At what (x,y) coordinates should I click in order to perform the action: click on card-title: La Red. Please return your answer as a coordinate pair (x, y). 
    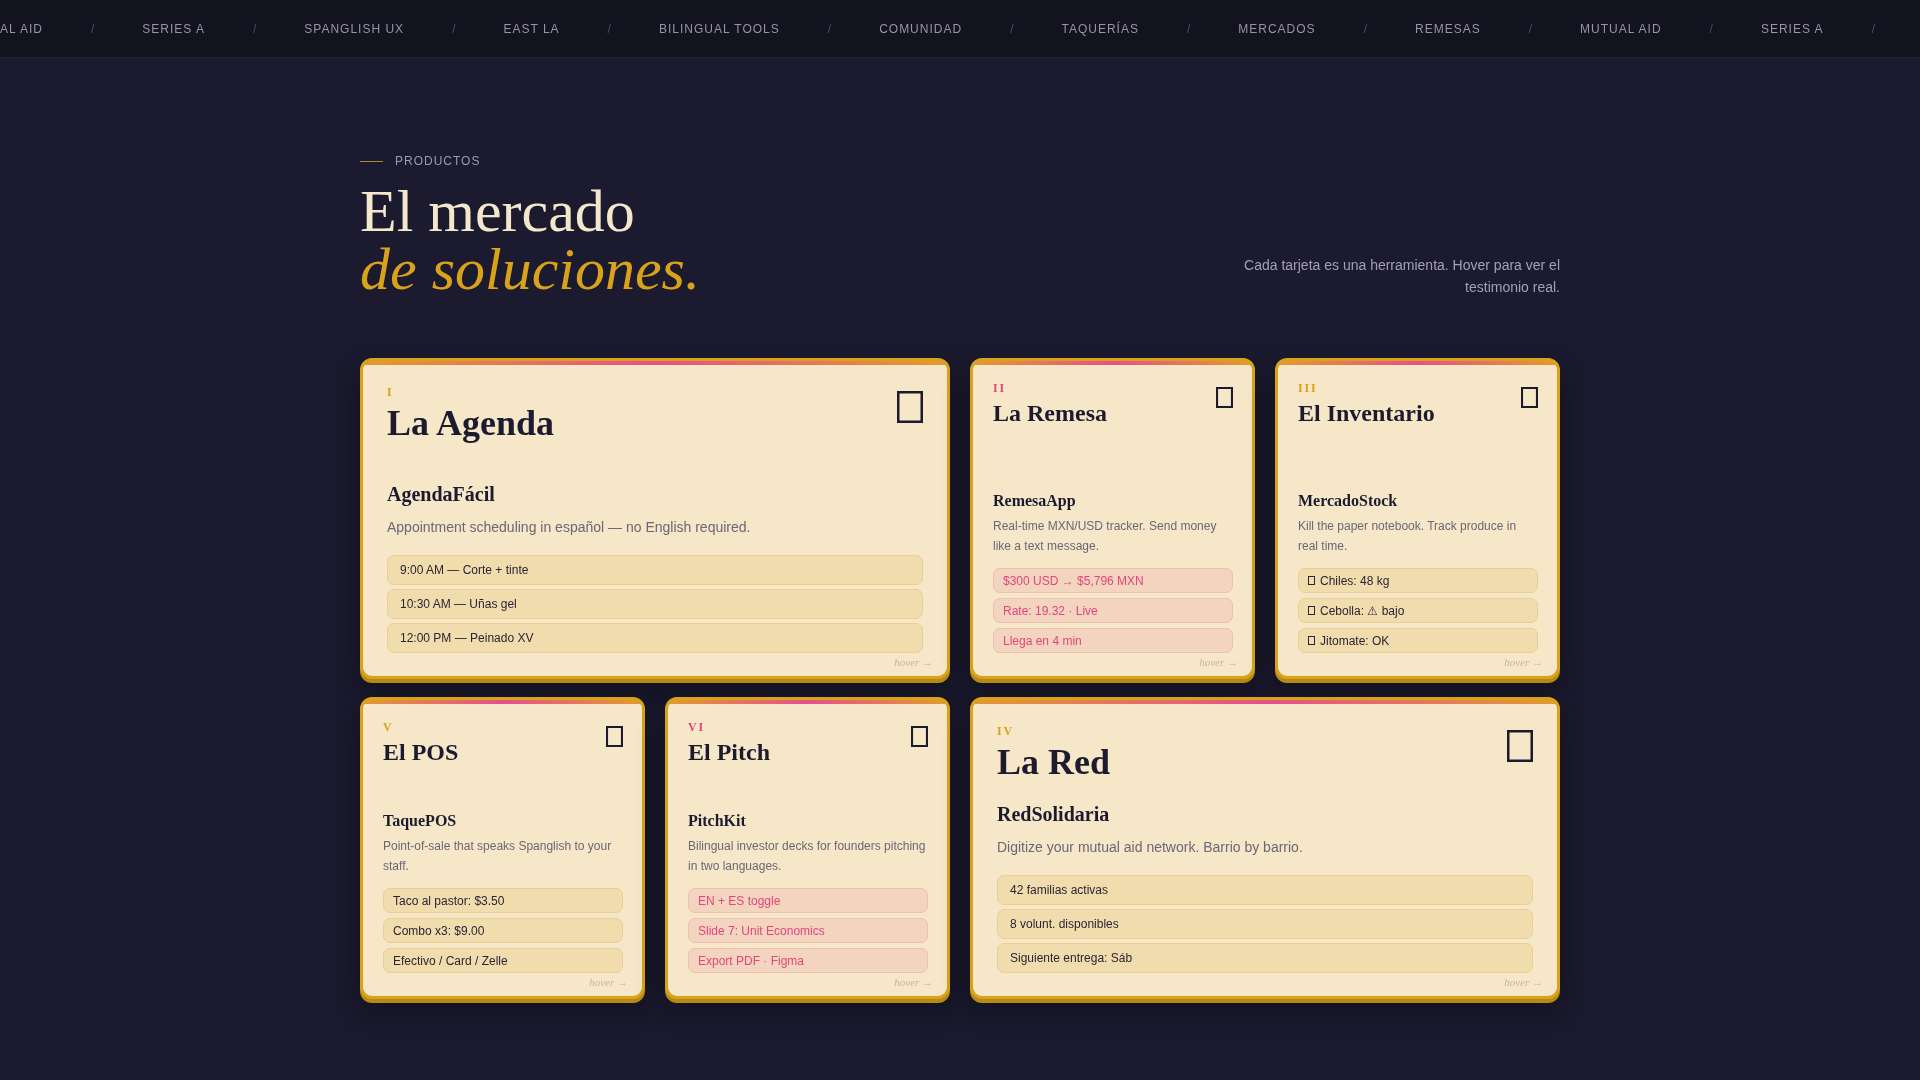
    Looking at the image, I should click on (1053, 762).